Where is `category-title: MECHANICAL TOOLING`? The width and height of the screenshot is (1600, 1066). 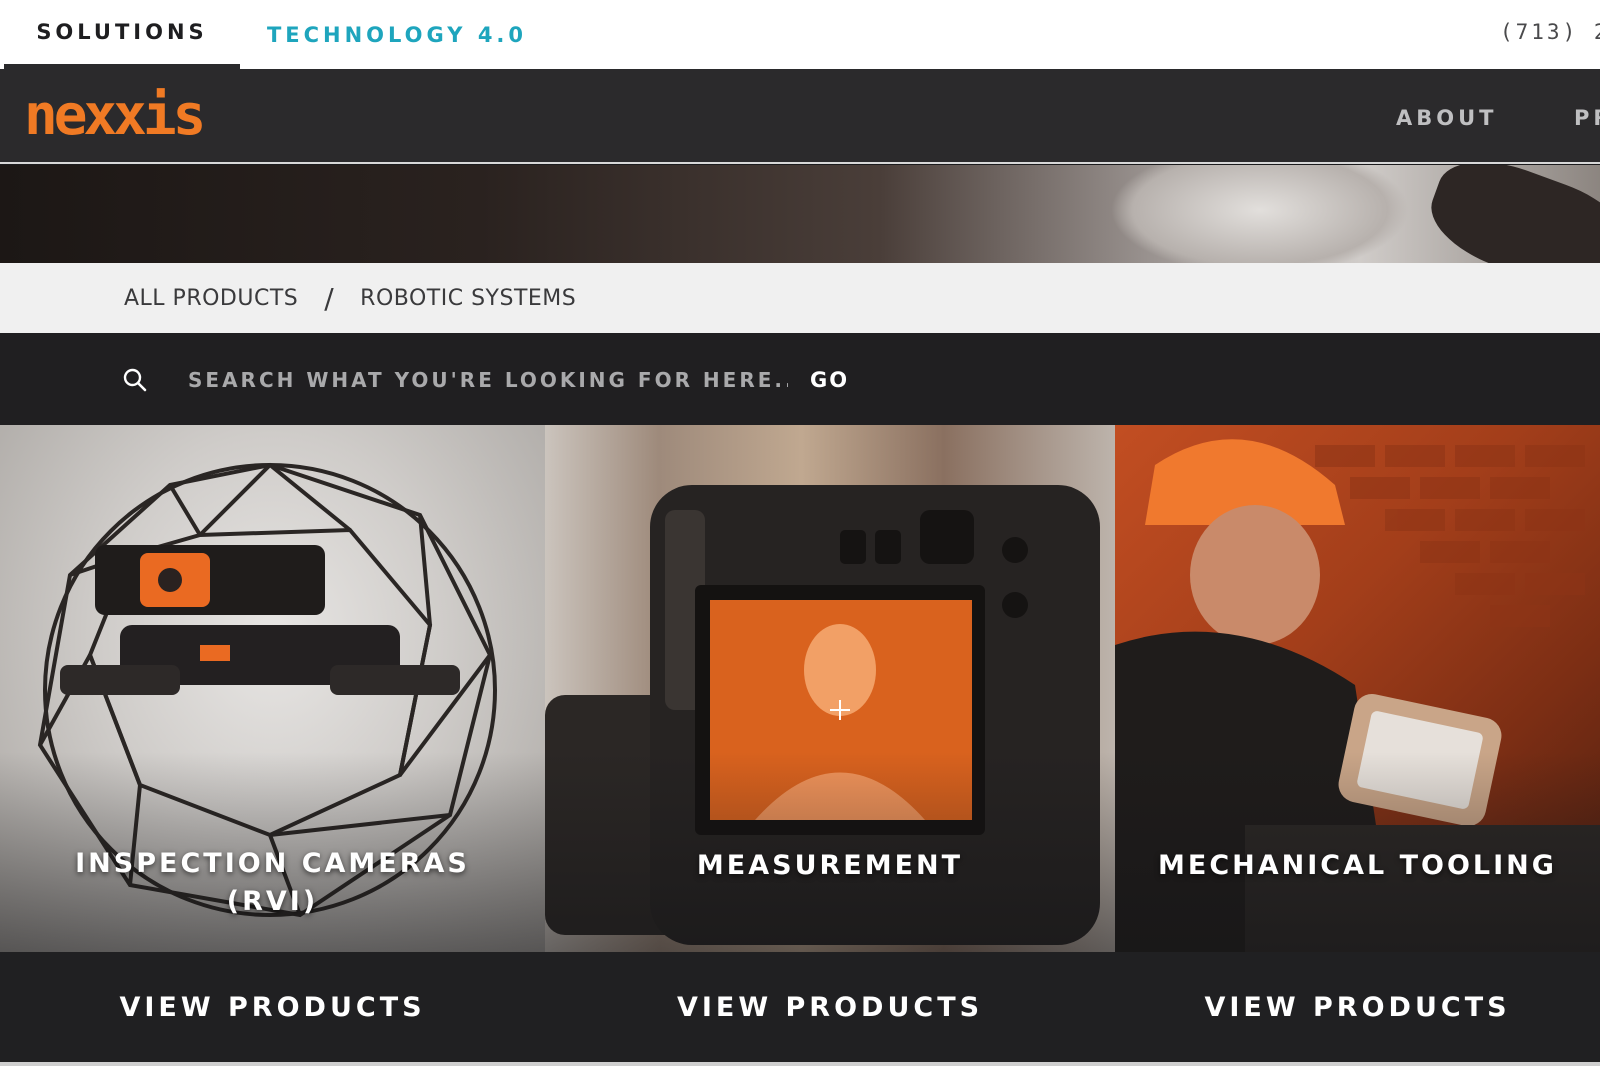 category-title: MECHANICAL TOOLING is located at coordinates (1357, 866).